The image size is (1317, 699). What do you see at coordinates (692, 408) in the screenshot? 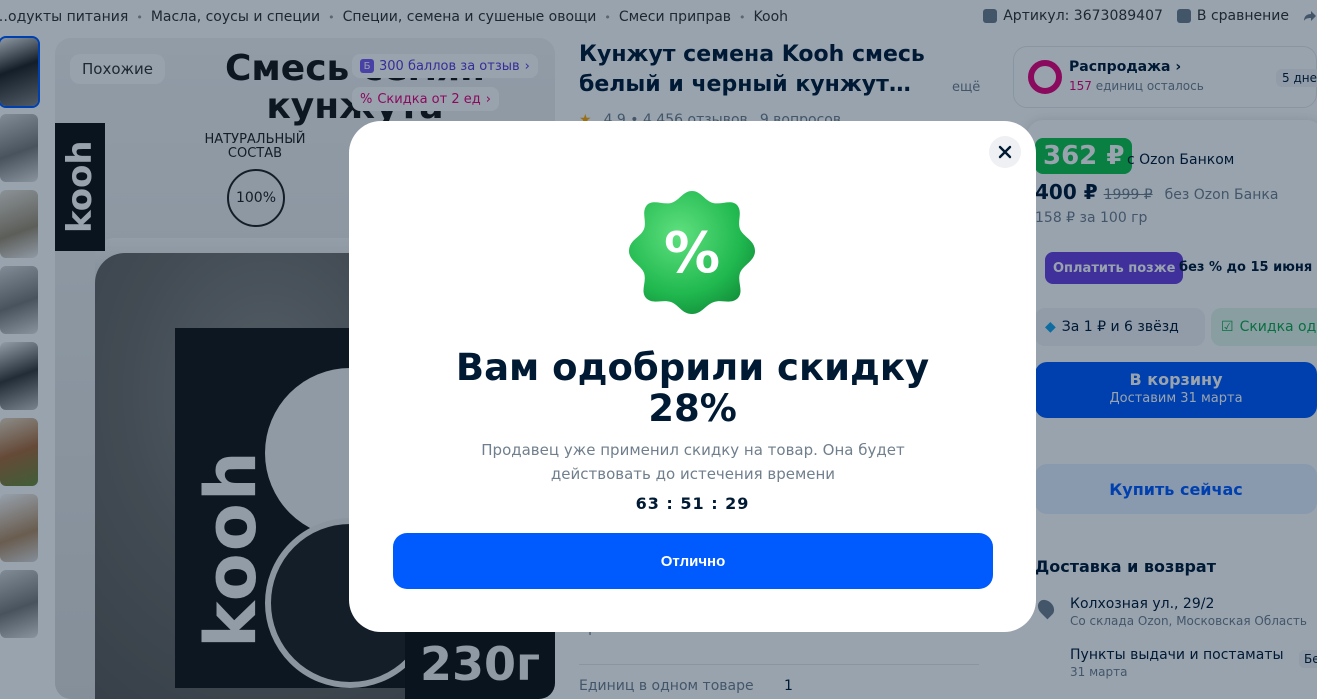
I see `modal-title-line2: 28%` at bounding box center [692, 408].